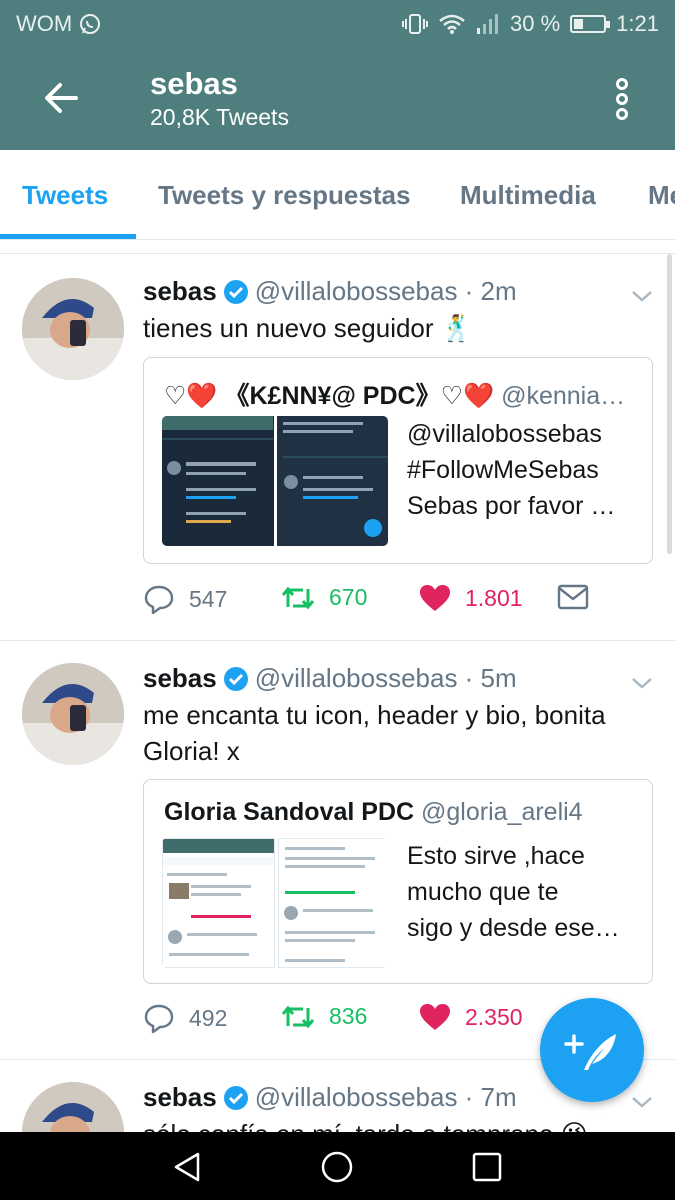  I want to click on tab-likes: Me, so click(661, 195).